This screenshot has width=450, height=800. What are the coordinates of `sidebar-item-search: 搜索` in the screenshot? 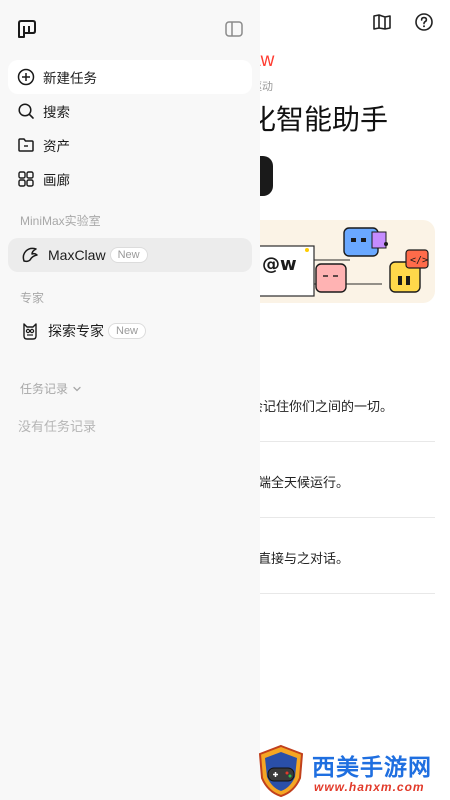 It's located at (130, 111).